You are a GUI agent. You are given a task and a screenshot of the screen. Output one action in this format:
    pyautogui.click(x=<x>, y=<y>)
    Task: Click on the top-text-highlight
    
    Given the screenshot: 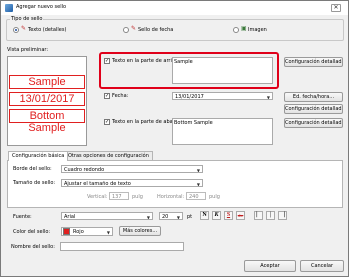 What is the action you would take?
    pyautogui.click(x=189, y=70)
    